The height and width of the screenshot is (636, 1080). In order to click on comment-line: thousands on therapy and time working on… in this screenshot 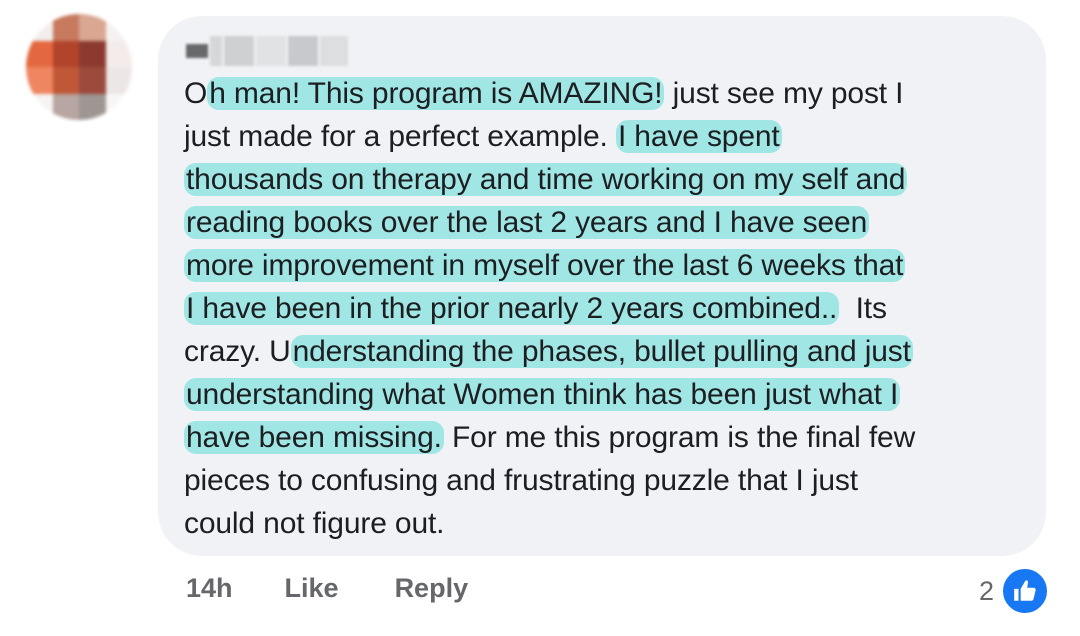, I will do `click(609, 179)`.